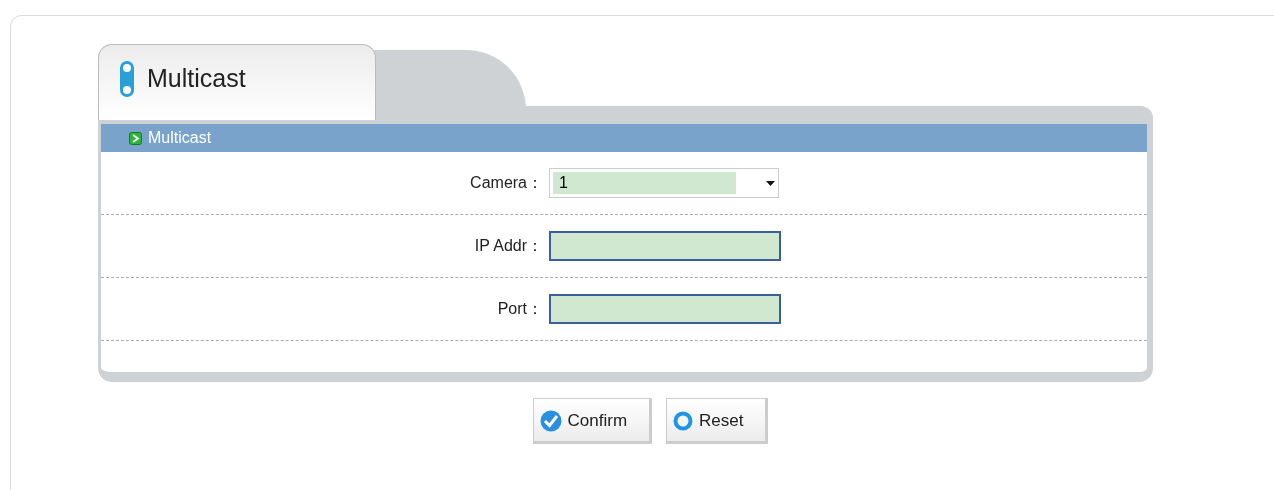 The height and width of the screenshot is (490, 1274). I want to click on tab-marker-icon, so click(127, 78).